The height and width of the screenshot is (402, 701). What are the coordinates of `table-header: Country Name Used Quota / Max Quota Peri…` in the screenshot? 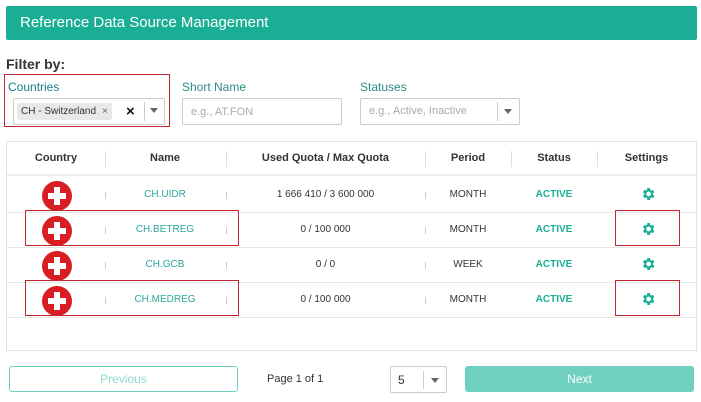 It's located at (351, 159).